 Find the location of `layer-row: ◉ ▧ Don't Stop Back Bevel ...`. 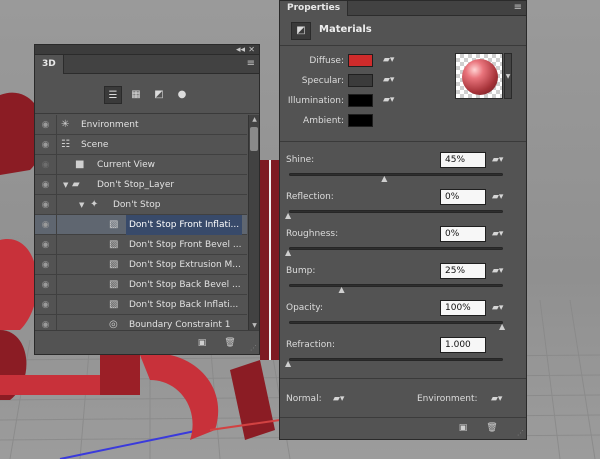

layer-row: ◉ ▧ Don't Stop Back Bevel ... is located at coordinates (141, 285).